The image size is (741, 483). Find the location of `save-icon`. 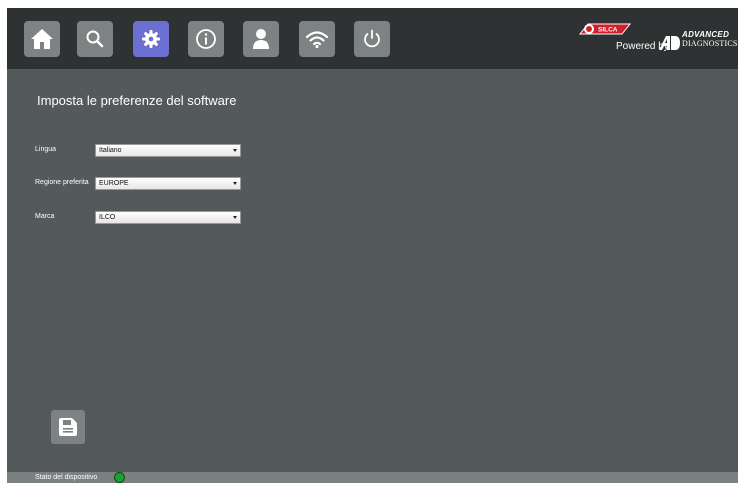

save-icon is located at coordinates (68, 427).